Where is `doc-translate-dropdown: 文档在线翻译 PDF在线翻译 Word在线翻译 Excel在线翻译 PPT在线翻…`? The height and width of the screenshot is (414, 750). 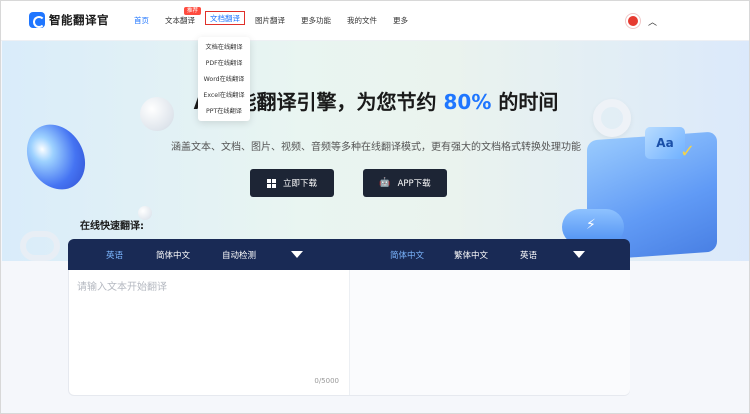 doc-translate-dropdown: 文档在线翻译 PDF在线翻译 Word在线翻译 Excel在线翻译 PPT在线翻… is located at coordinates (224, 79).